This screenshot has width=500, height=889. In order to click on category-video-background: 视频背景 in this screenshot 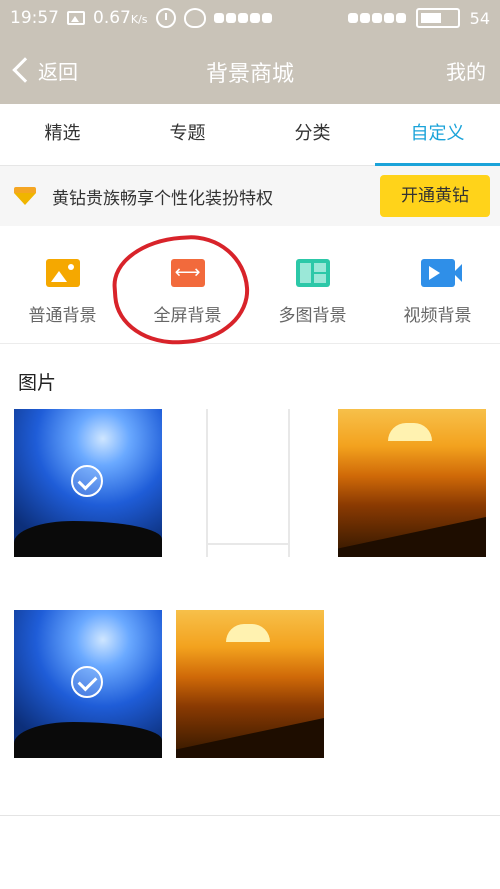, I will do `click(437, 284)`.